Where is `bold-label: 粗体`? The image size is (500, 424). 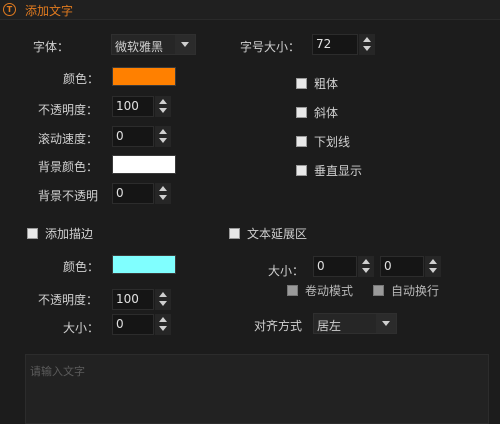
bold-label: 粗体 is located at coordinates (326, 84).